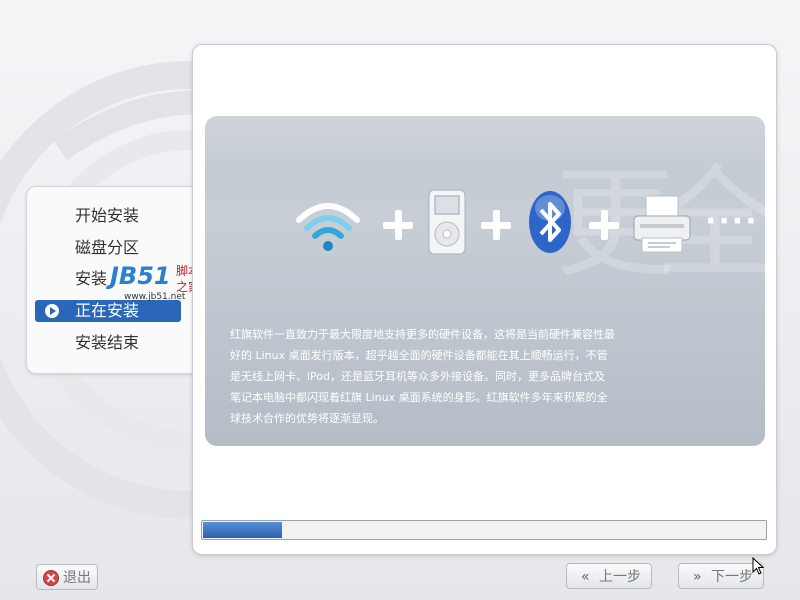  Describe the element at coordinates (550, 222) in the screenshot. I see `bluetooth-icon` at that location.